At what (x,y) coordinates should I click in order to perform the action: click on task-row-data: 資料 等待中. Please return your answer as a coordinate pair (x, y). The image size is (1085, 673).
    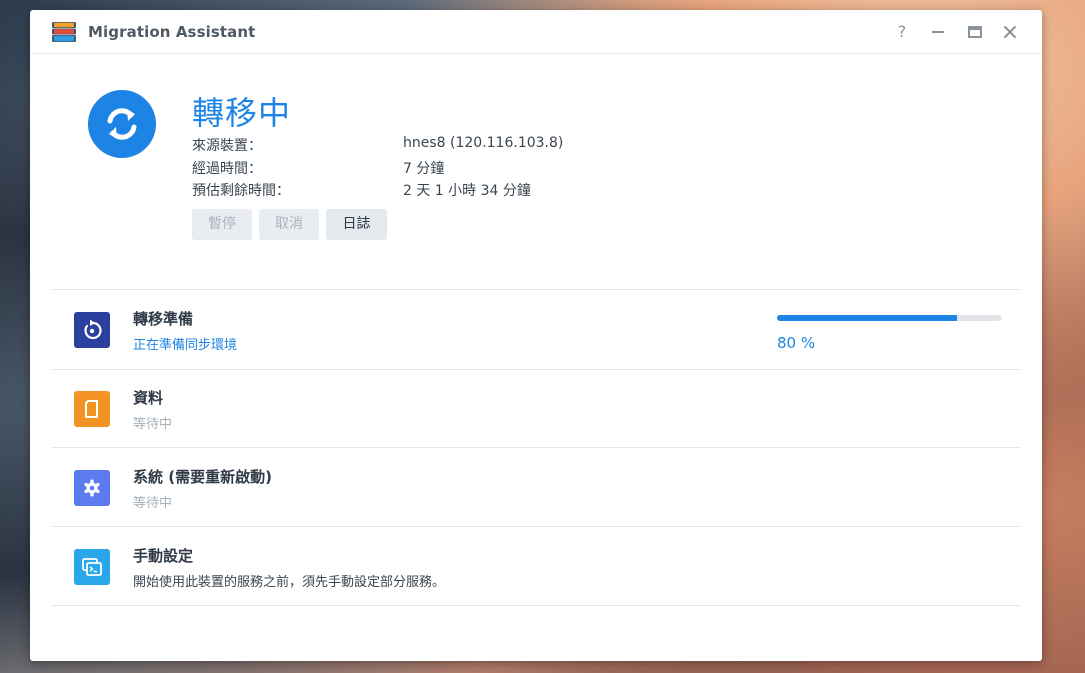
    Looking at the image, I should click on (536, 408).